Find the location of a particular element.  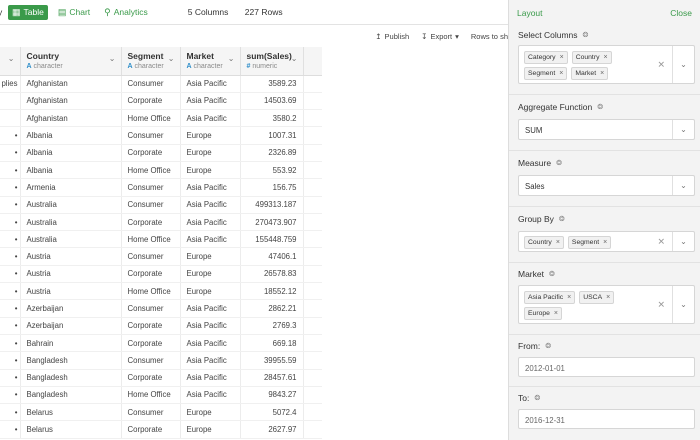

table-cell: 553.92 is located at coordinates (272, 170).